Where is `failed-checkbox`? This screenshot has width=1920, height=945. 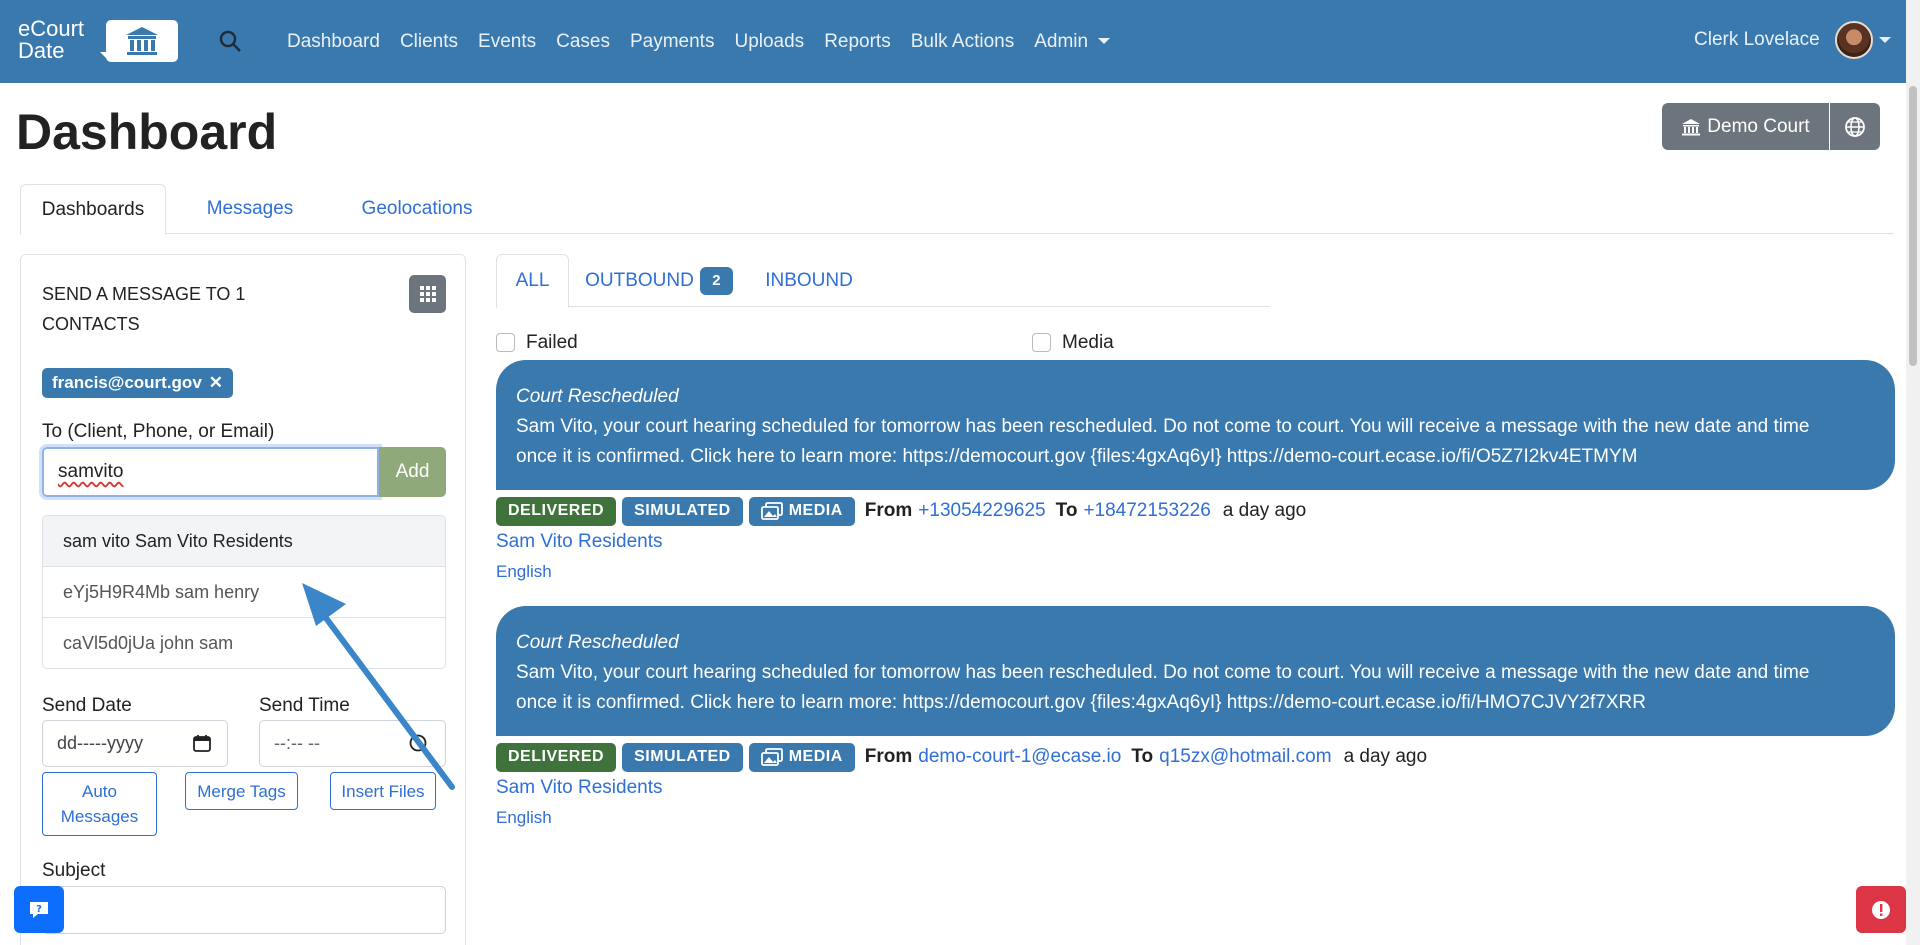
failed-checkbox is located at coordinates (505, 342).